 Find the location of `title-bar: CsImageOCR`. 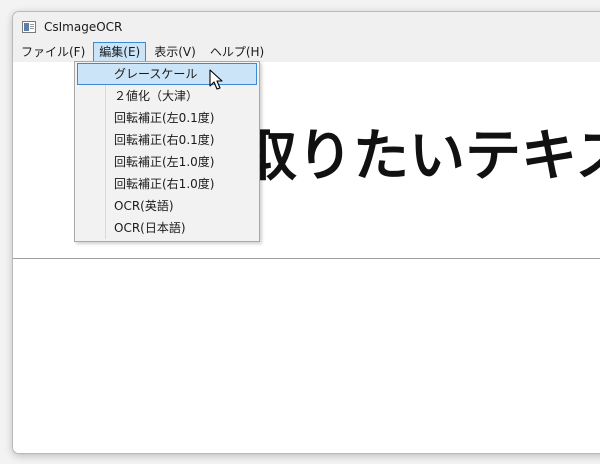

title-bar: CsImageOCR is located at coordinates (306, 27).